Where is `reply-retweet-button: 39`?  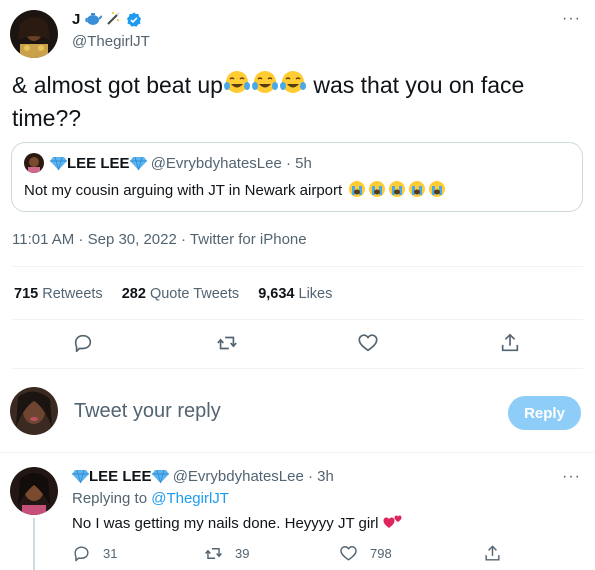
reply-retweet-button: 39 is located at coordinates (226, 553).